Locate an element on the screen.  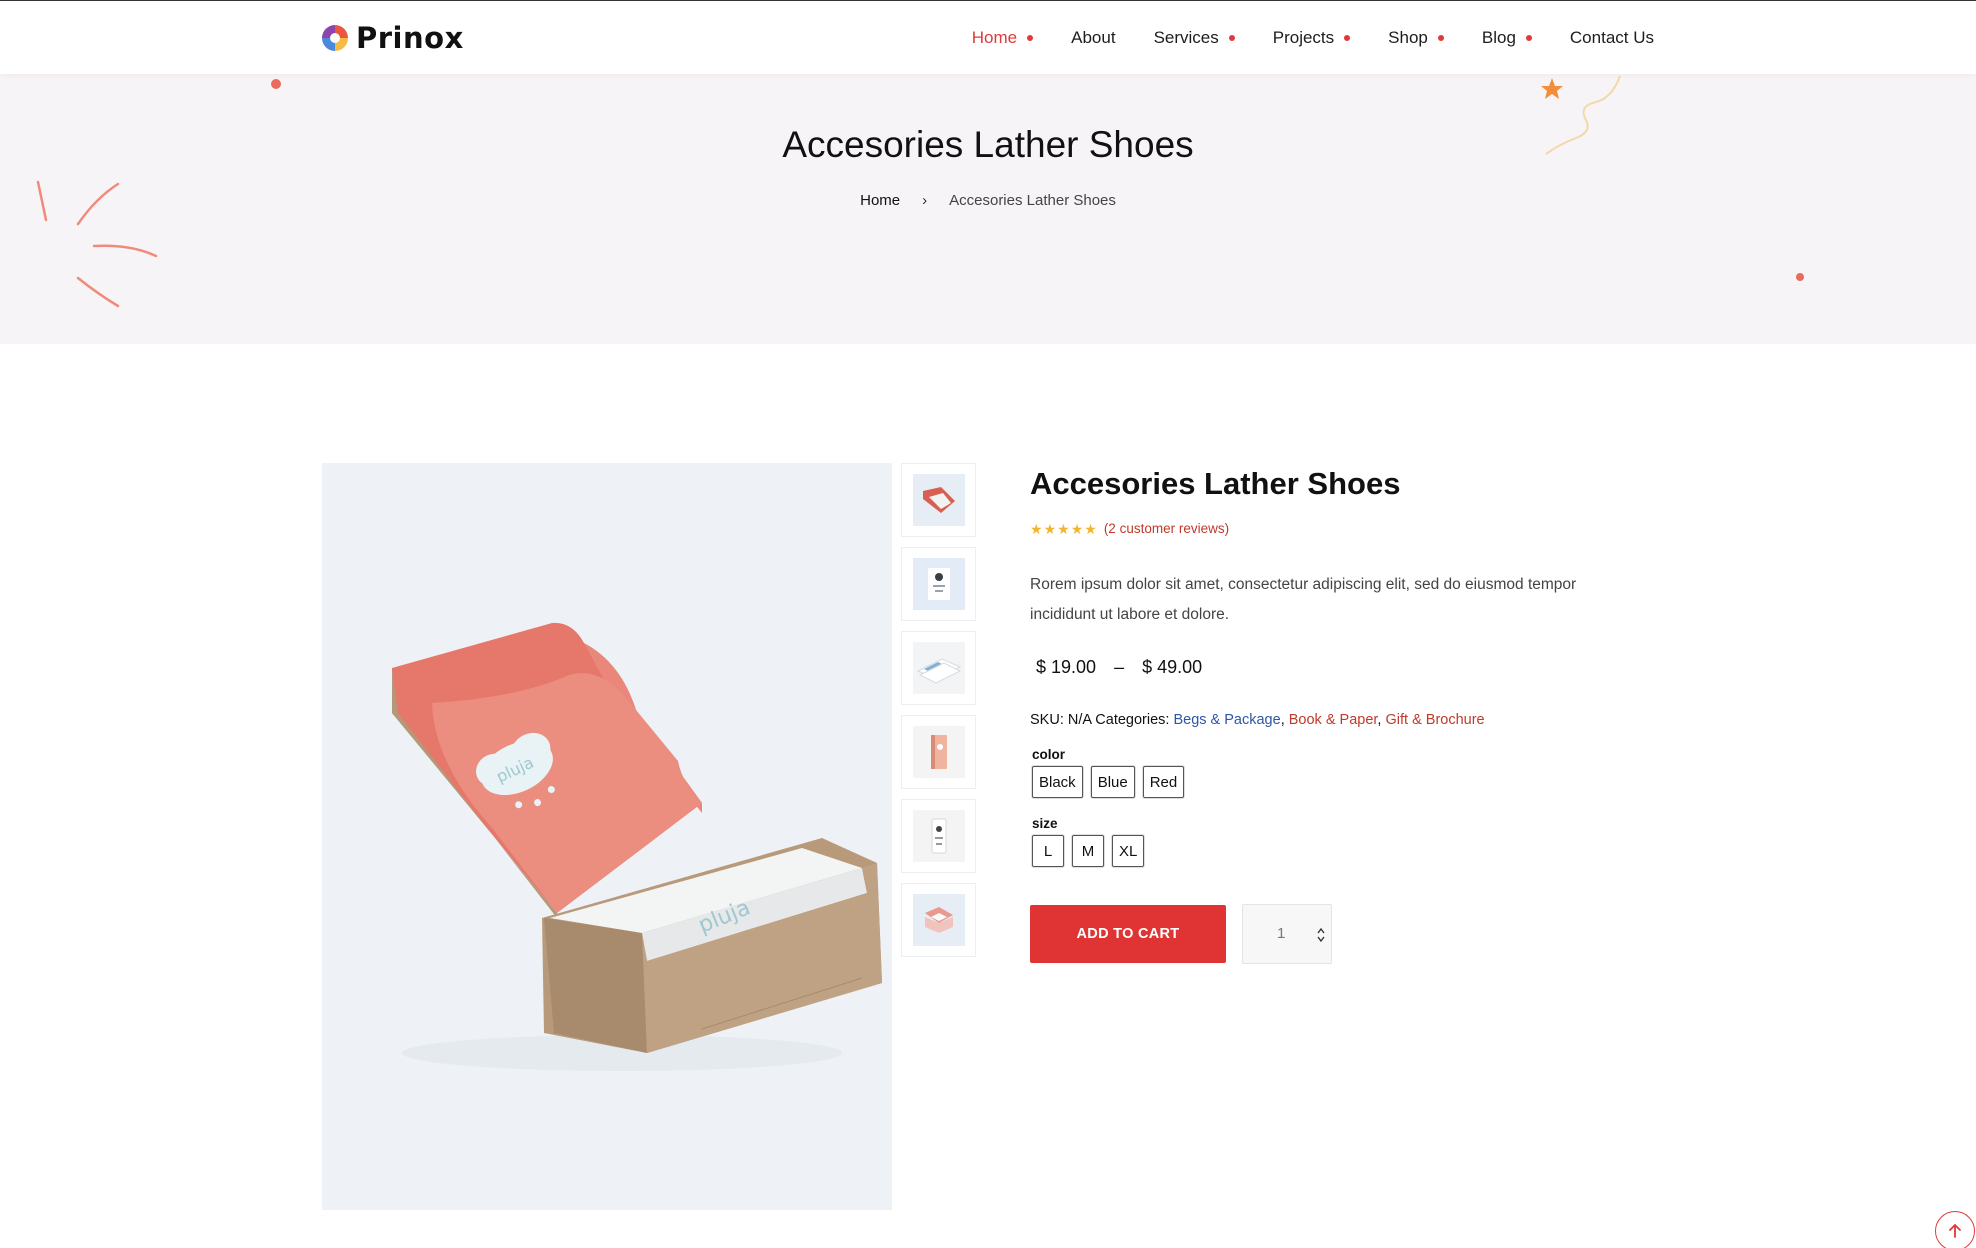
page-title: Accesories Lather Shoes is located at coordinates (988, 144).